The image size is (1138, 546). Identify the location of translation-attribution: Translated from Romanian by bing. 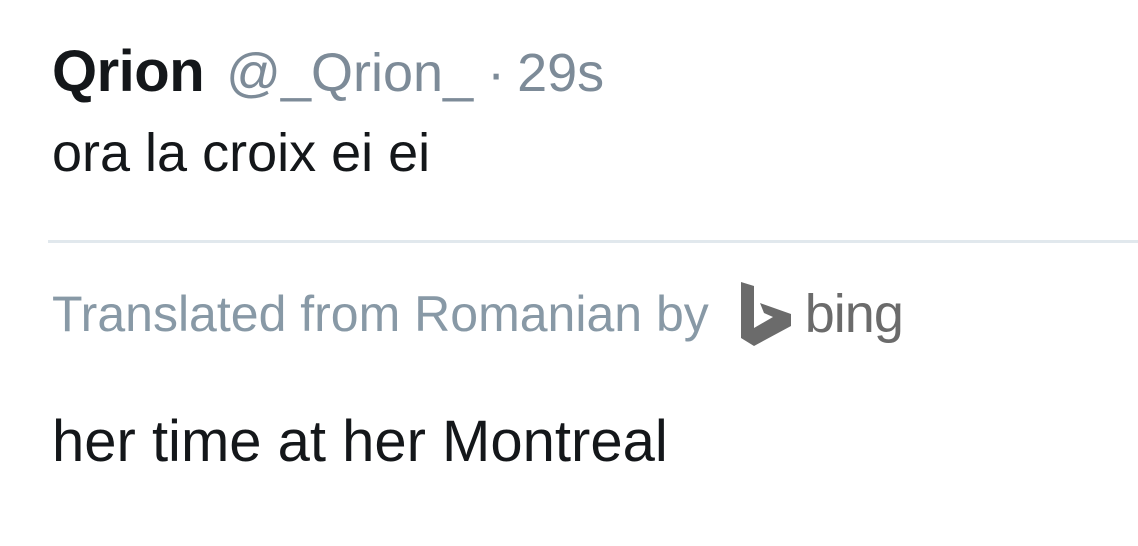
(478, 314).